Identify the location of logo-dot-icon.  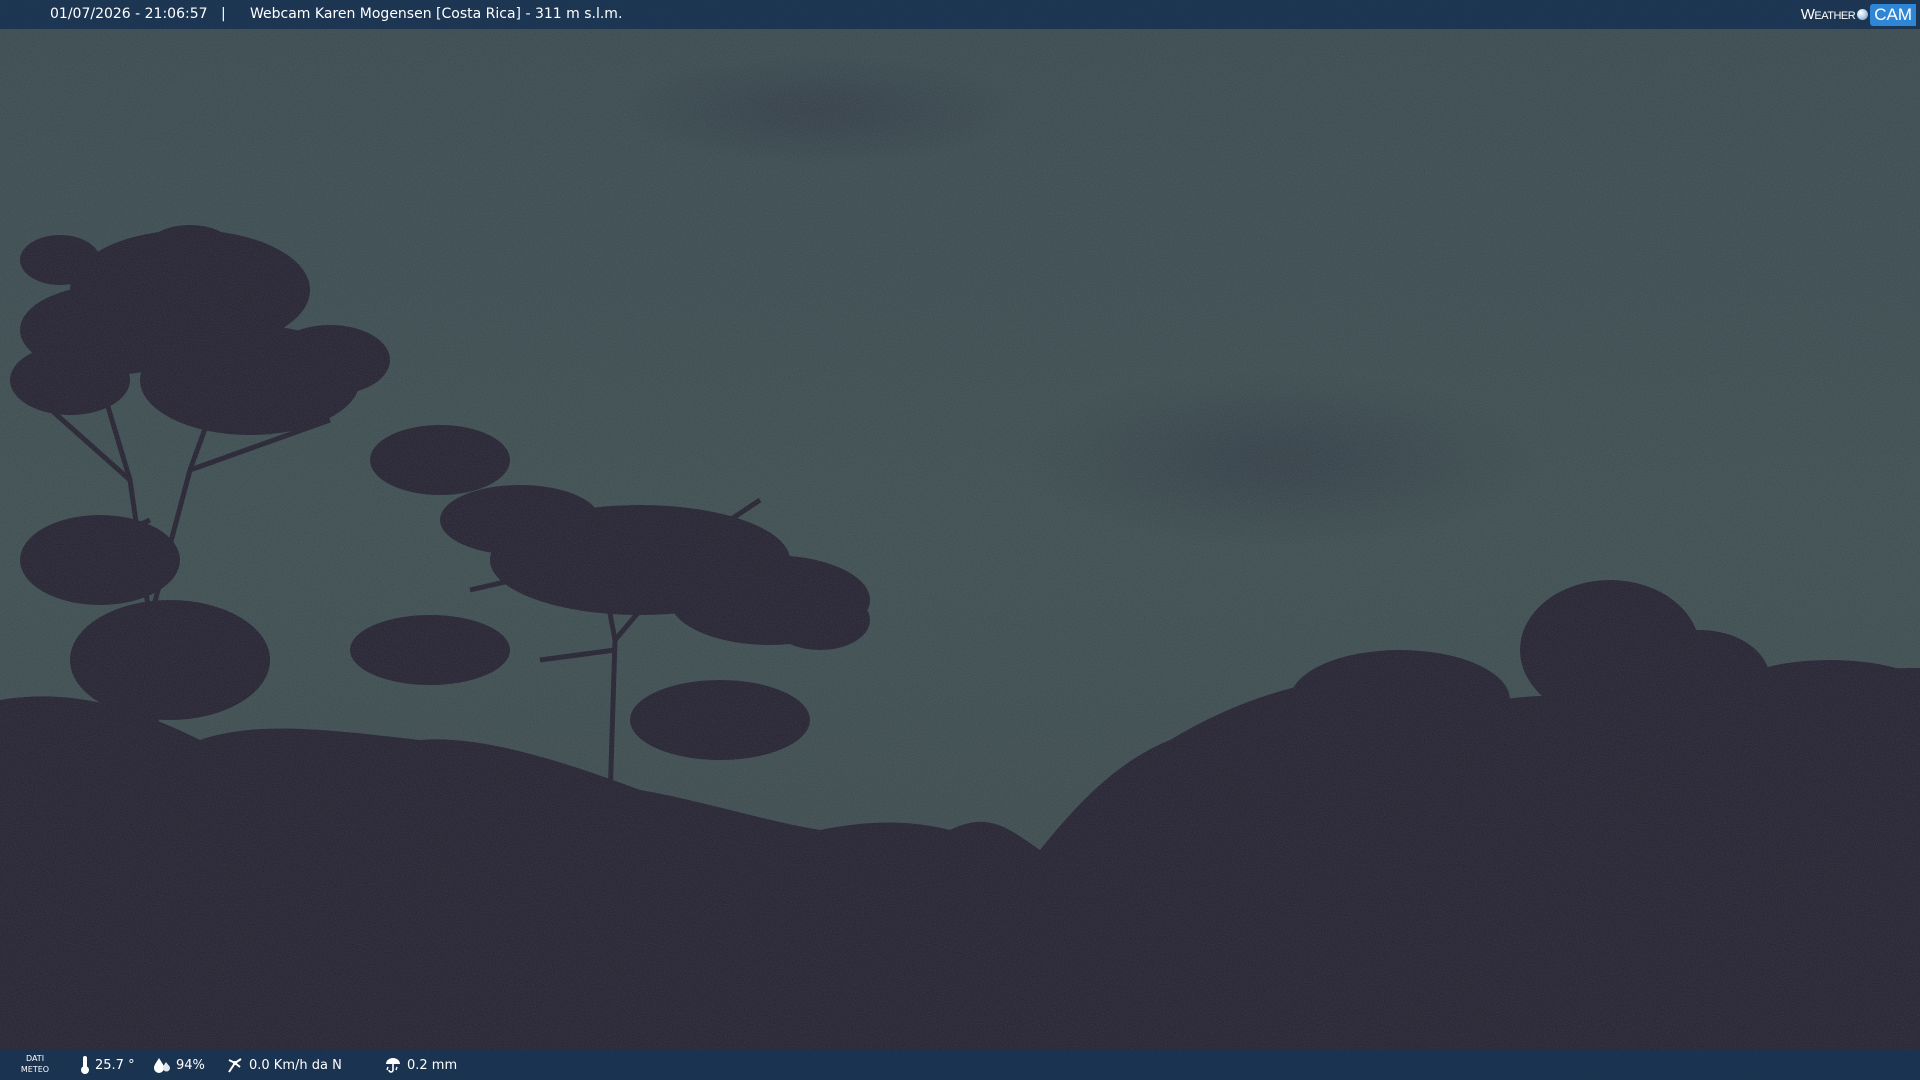
(1863, 14).